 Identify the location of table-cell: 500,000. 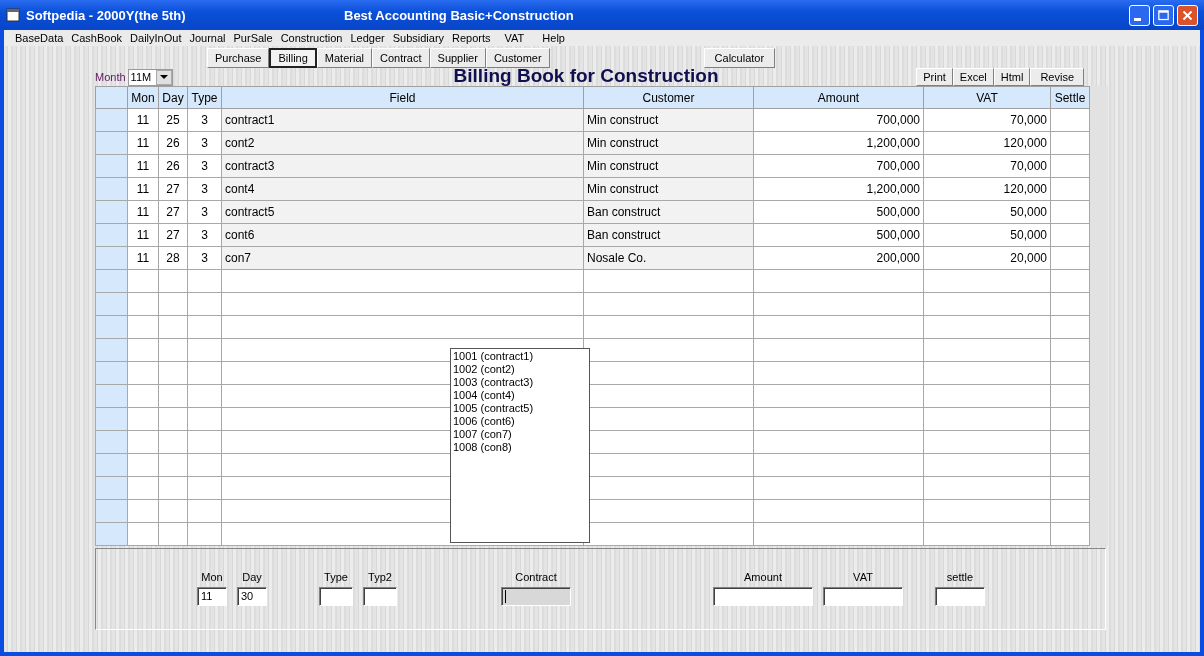
(838, 212).